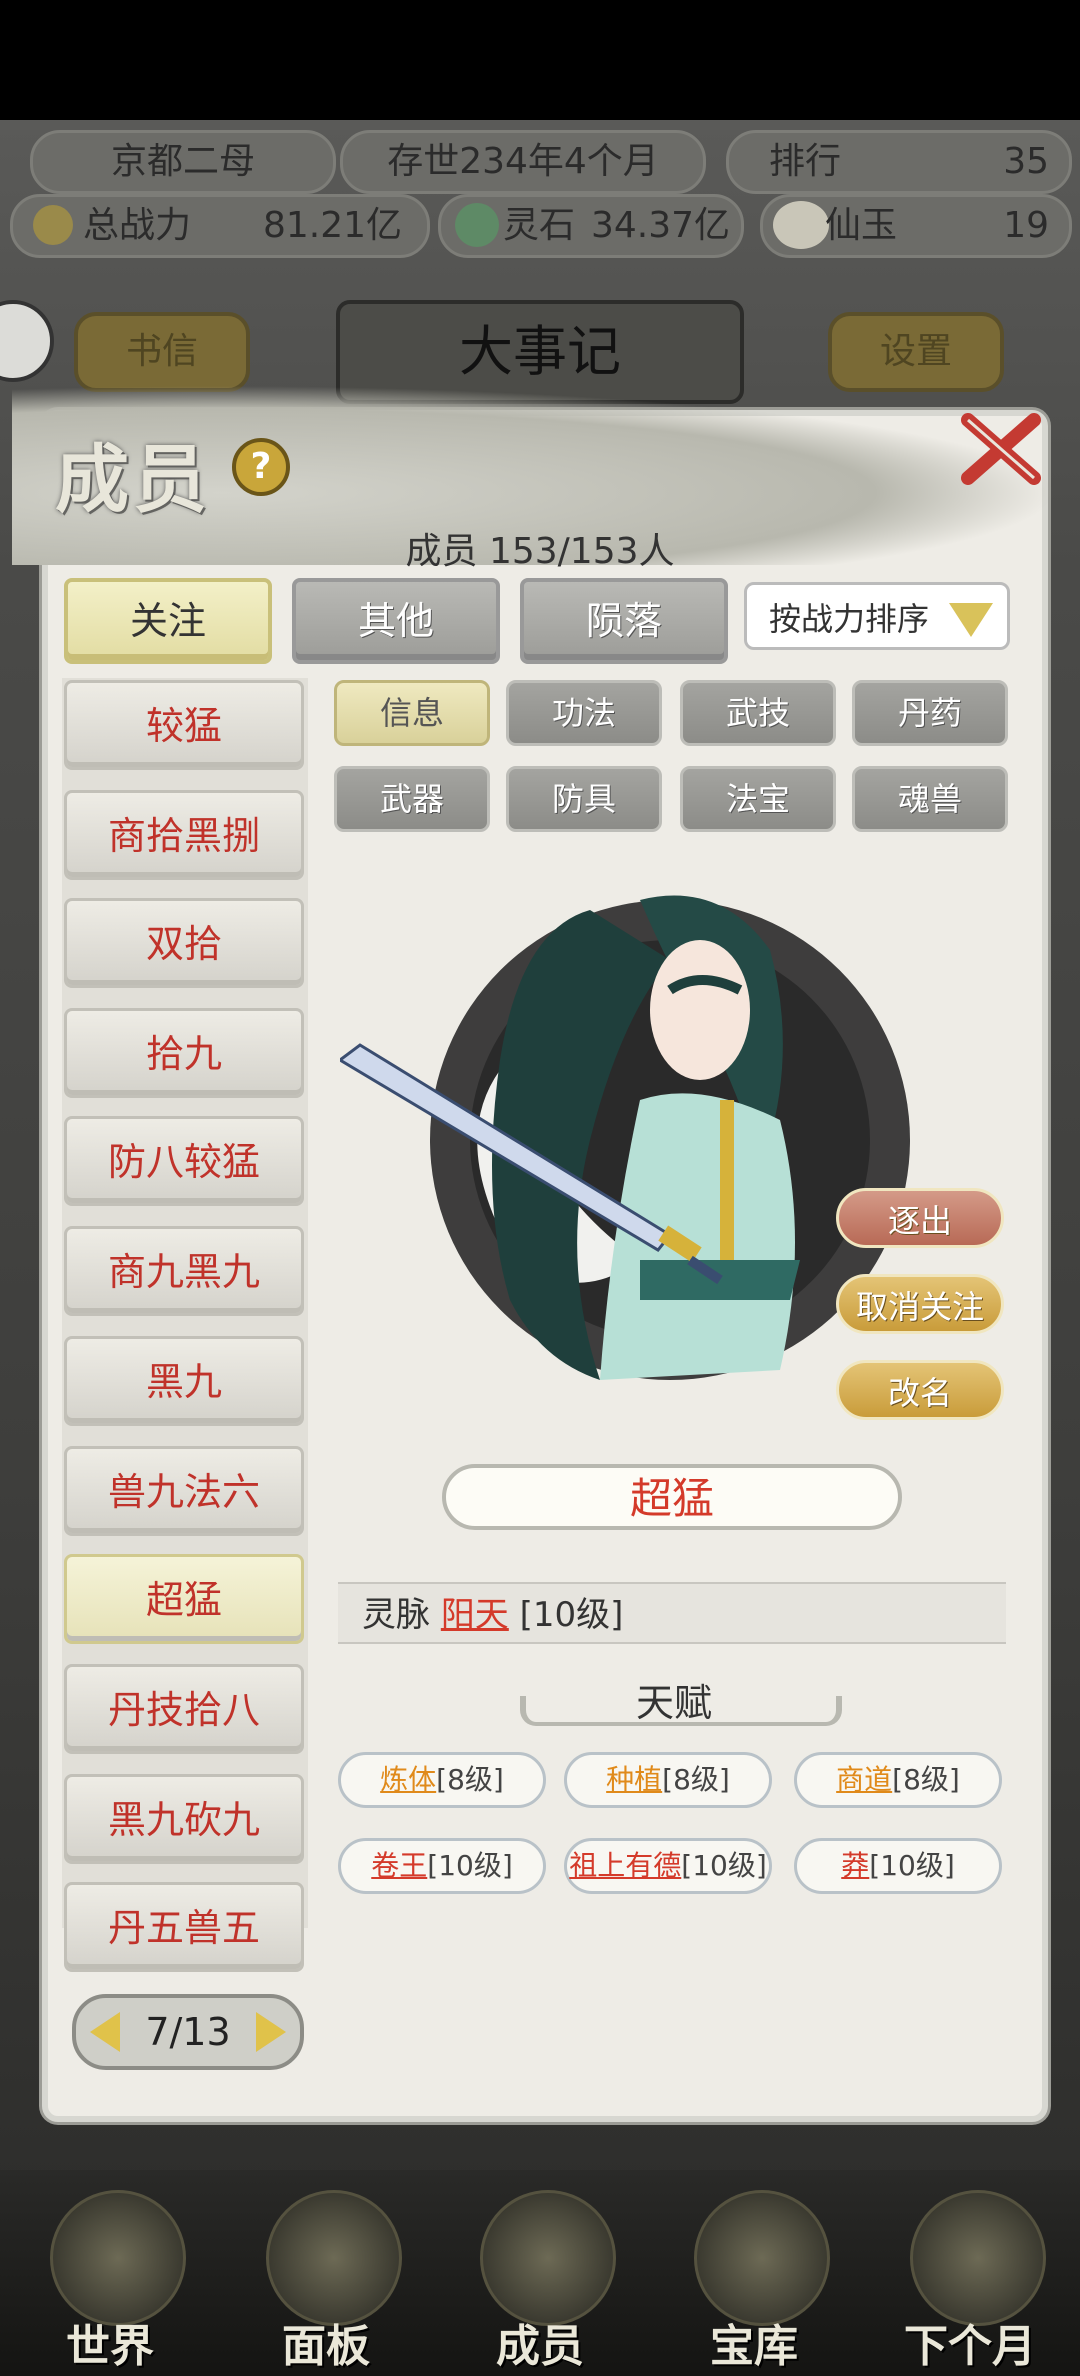 This screenshot has height=2376, width=1080. I want to click on vein-row: 灵脉 阳天 [10级], so click(672, 1613).